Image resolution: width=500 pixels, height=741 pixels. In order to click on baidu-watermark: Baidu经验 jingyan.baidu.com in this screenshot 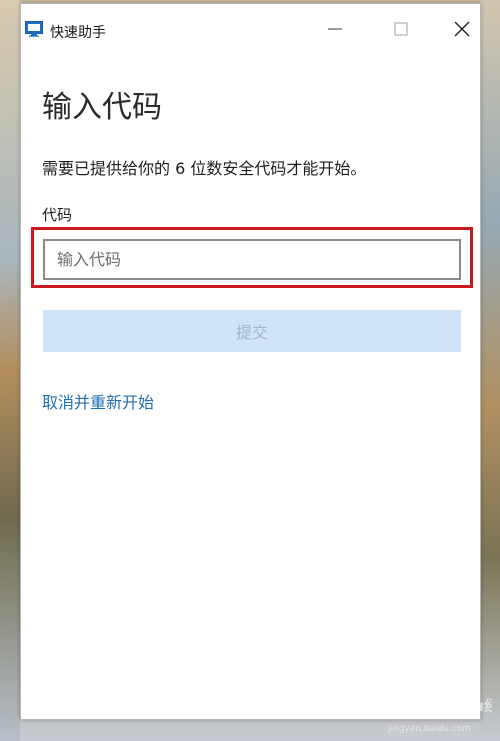, I will do `click(439, 712)`.